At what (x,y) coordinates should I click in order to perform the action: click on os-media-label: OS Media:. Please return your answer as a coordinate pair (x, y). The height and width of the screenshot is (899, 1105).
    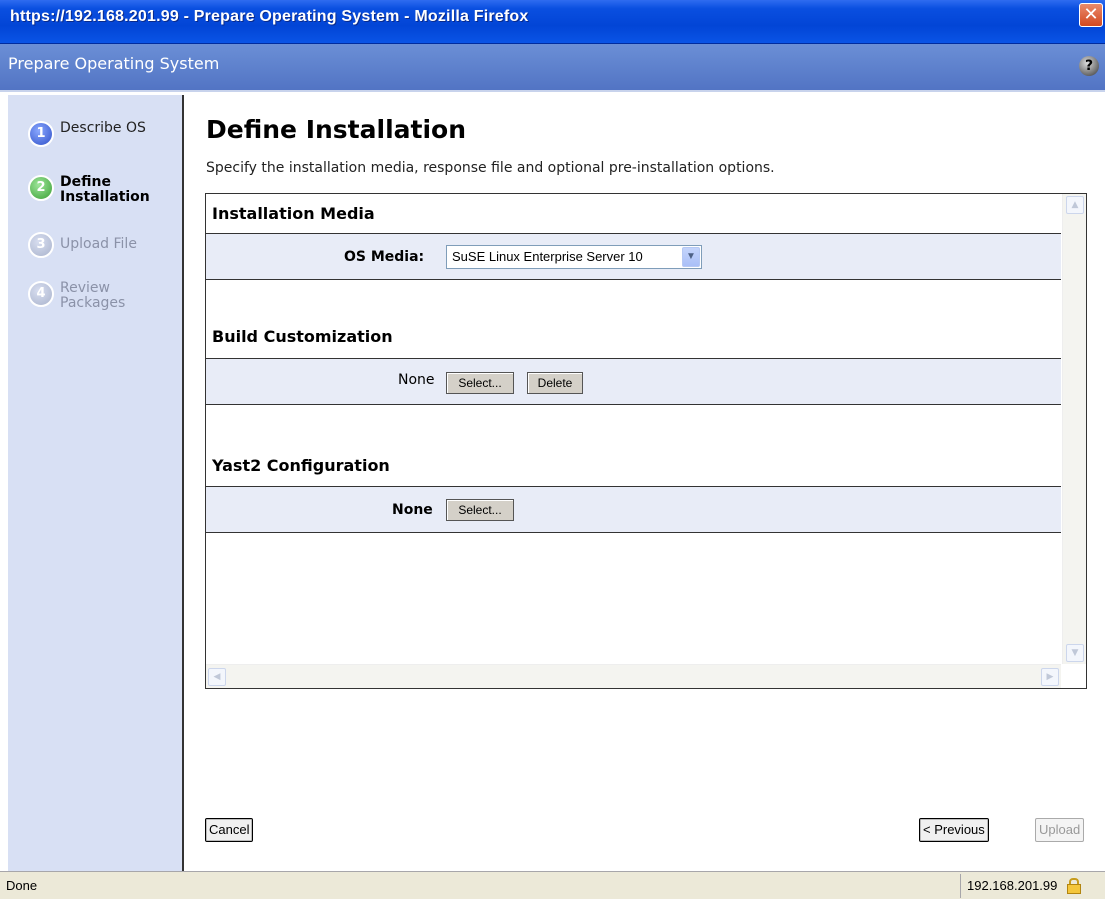
    Looking at the image, I should click on (384, 257).